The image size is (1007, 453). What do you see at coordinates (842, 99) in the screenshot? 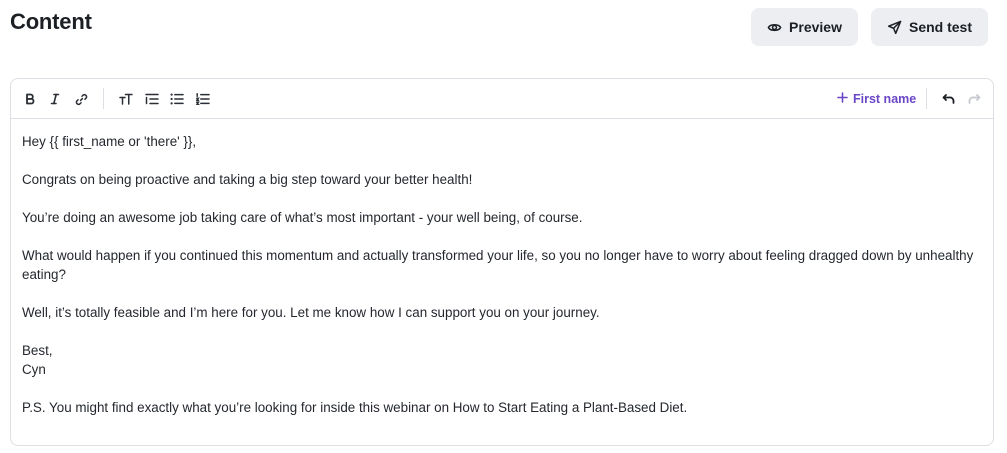
I see `plus-icon` at bounding box center [842, 99].